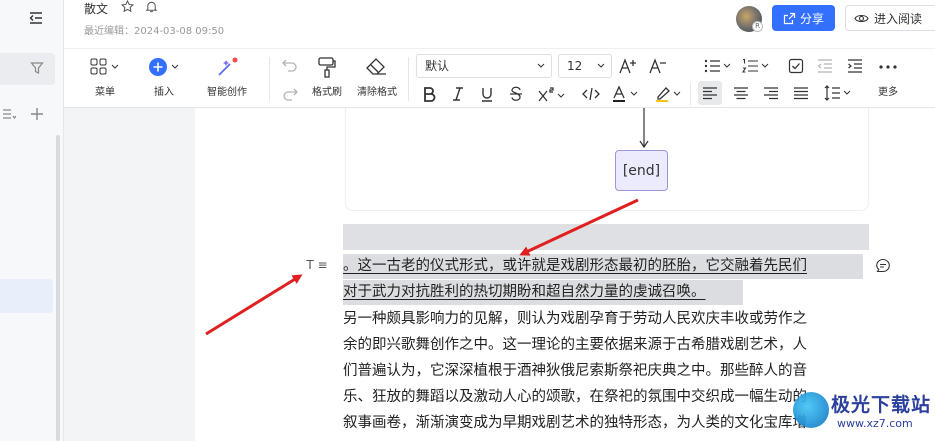 The height and width of the screenshot is (441, 935). What do you see at coordinates (543, 292) in the screenshot?
I see `paragraph-line-selected: 对于武力对抗胜利的热切期盼和超自然力量的虔诚召唤。` at bounding box center [543, 292].